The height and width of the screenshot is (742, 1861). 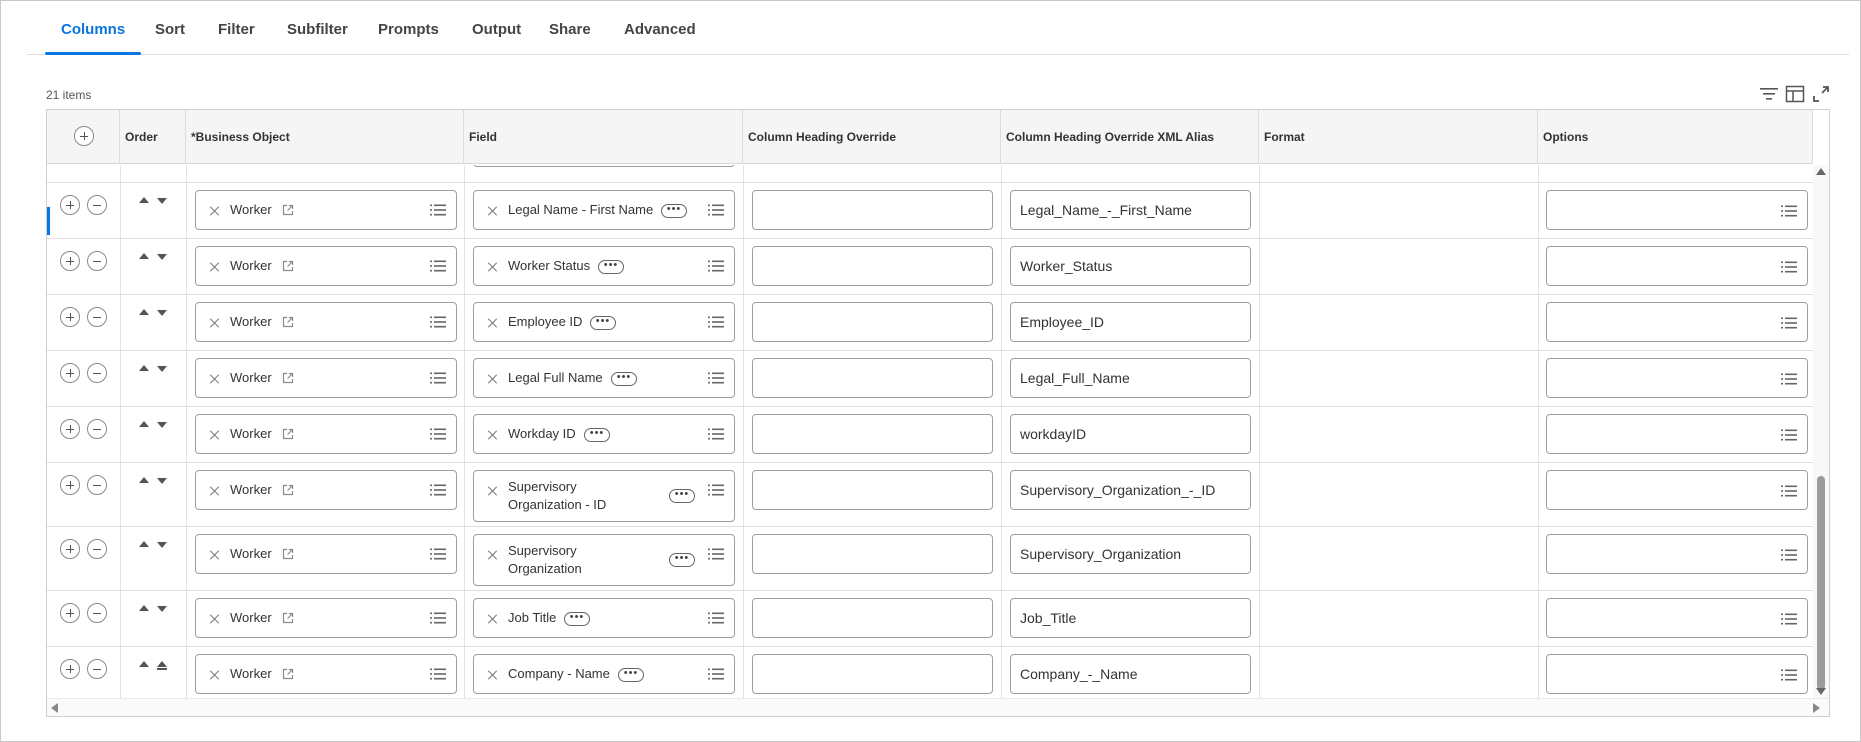 I want to click on field-selector: Supervisory Organization - ID •••, so click(x=604, y=496).